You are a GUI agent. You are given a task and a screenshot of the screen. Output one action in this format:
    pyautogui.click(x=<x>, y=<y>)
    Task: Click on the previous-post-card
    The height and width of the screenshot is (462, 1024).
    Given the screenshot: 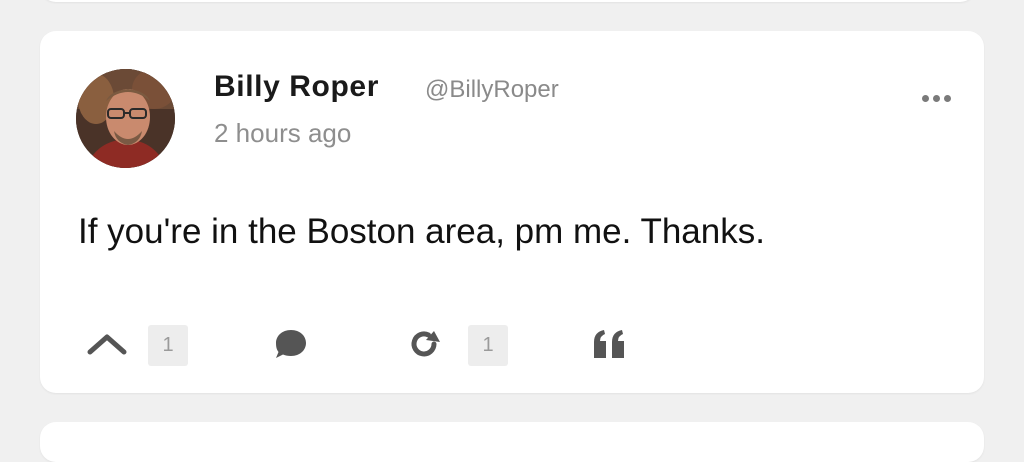 What is the action you would take?
    pyautogui.click(x=508, y=1)
    